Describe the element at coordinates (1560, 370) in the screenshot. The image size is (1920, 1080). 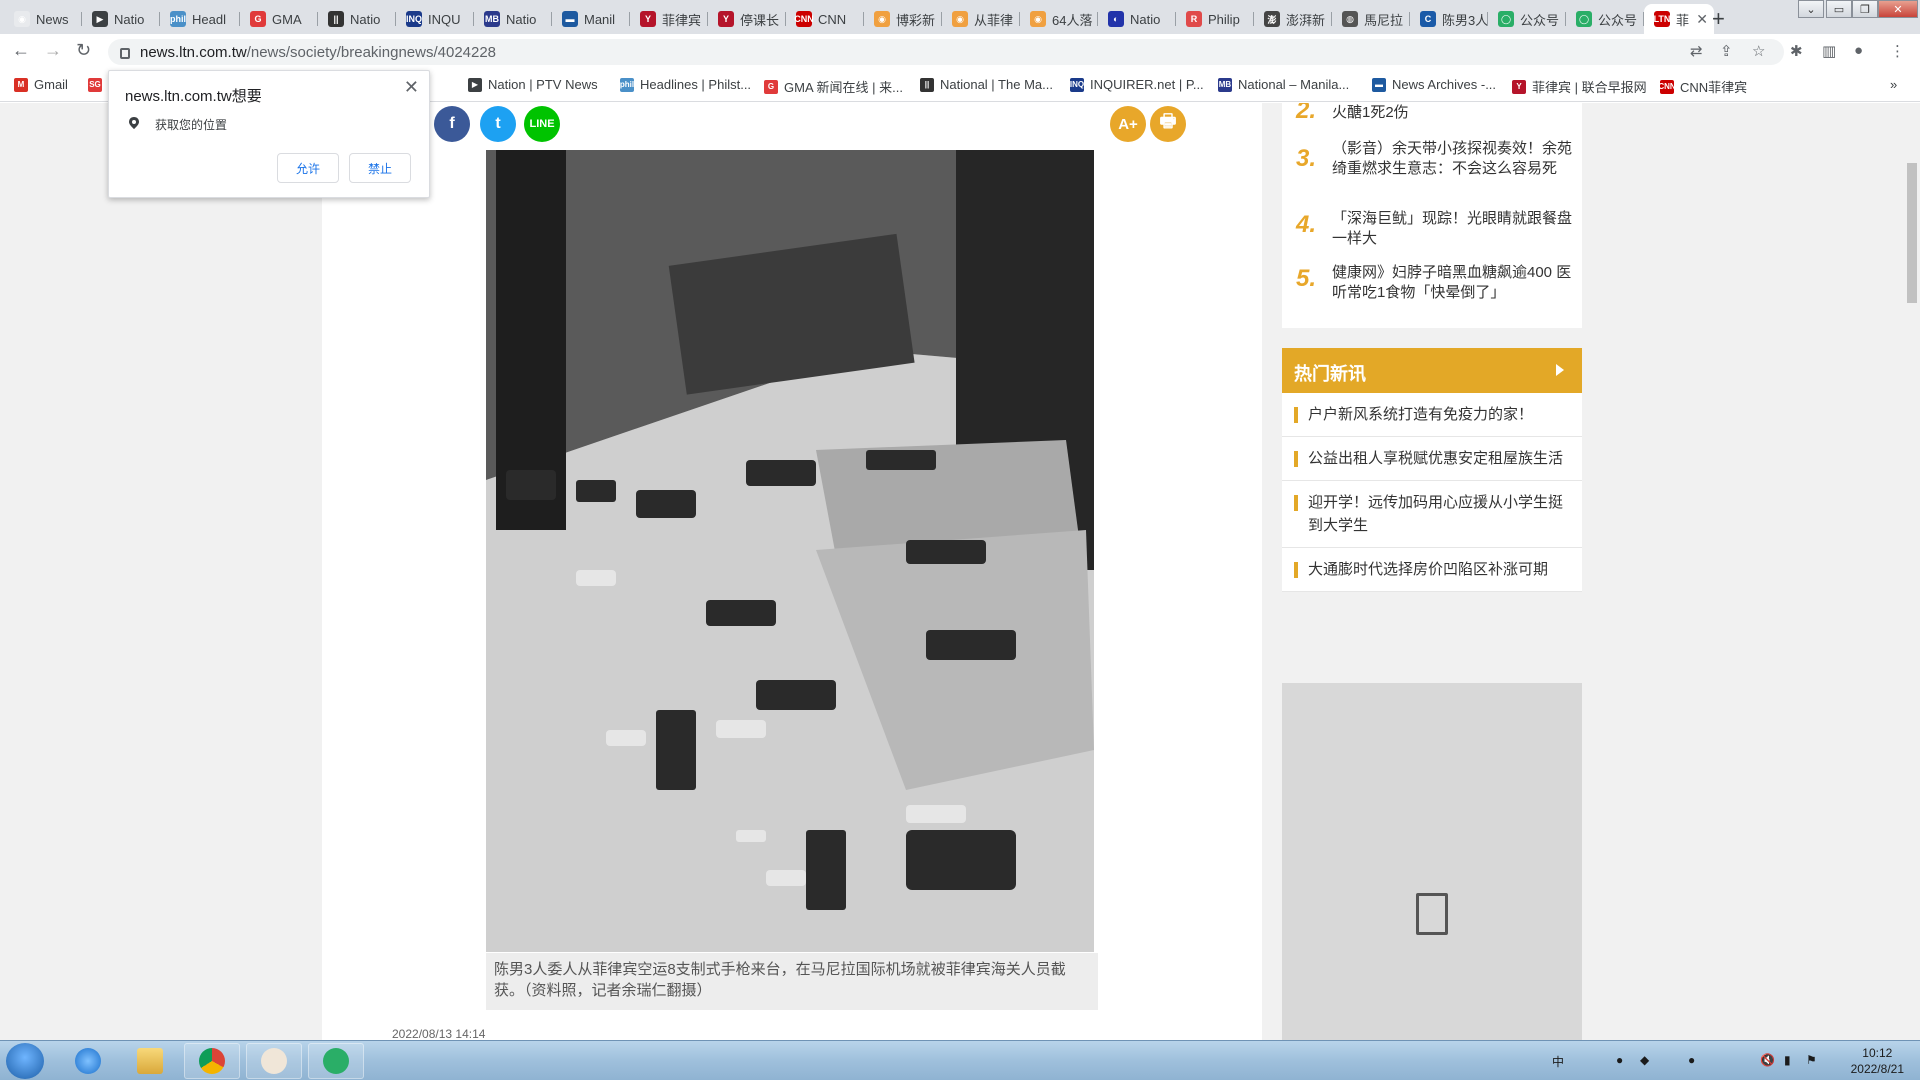
I see `arrow-right-icon` at that location.